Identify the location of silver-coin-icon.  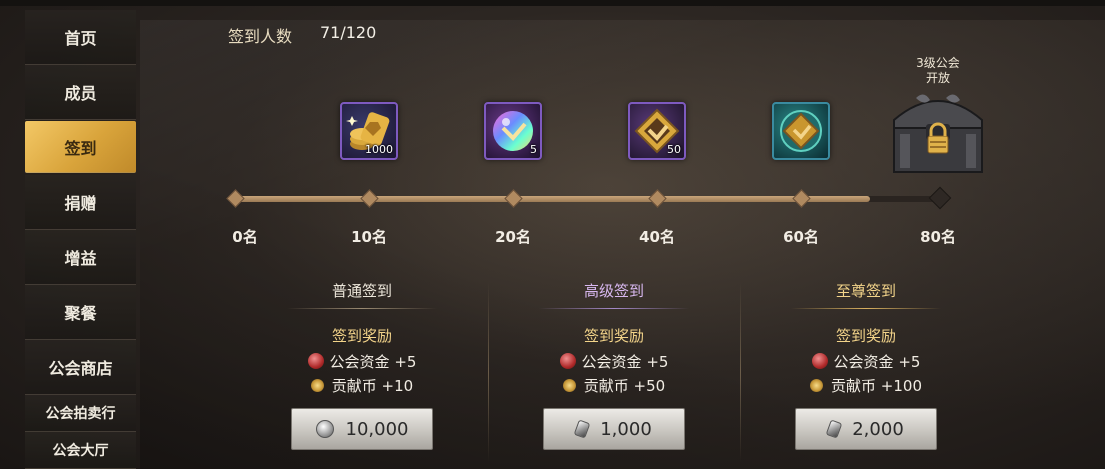
(324, 429).